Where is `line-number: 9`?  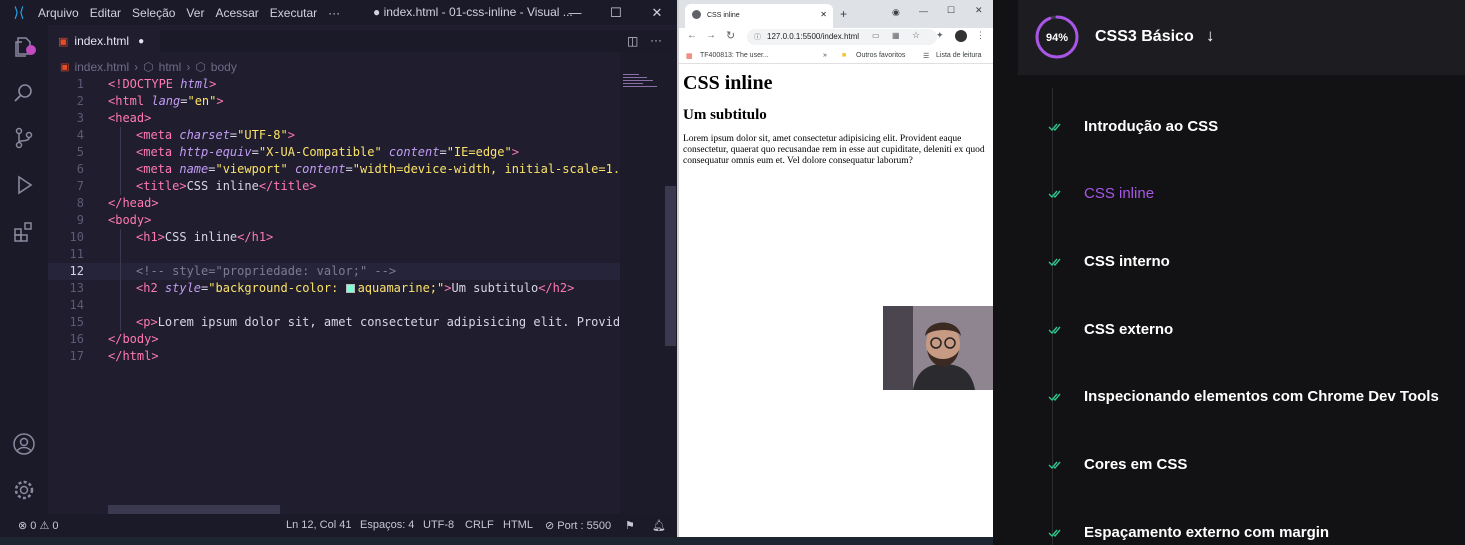
line-number: 9 is located at coordinates (80, 220).